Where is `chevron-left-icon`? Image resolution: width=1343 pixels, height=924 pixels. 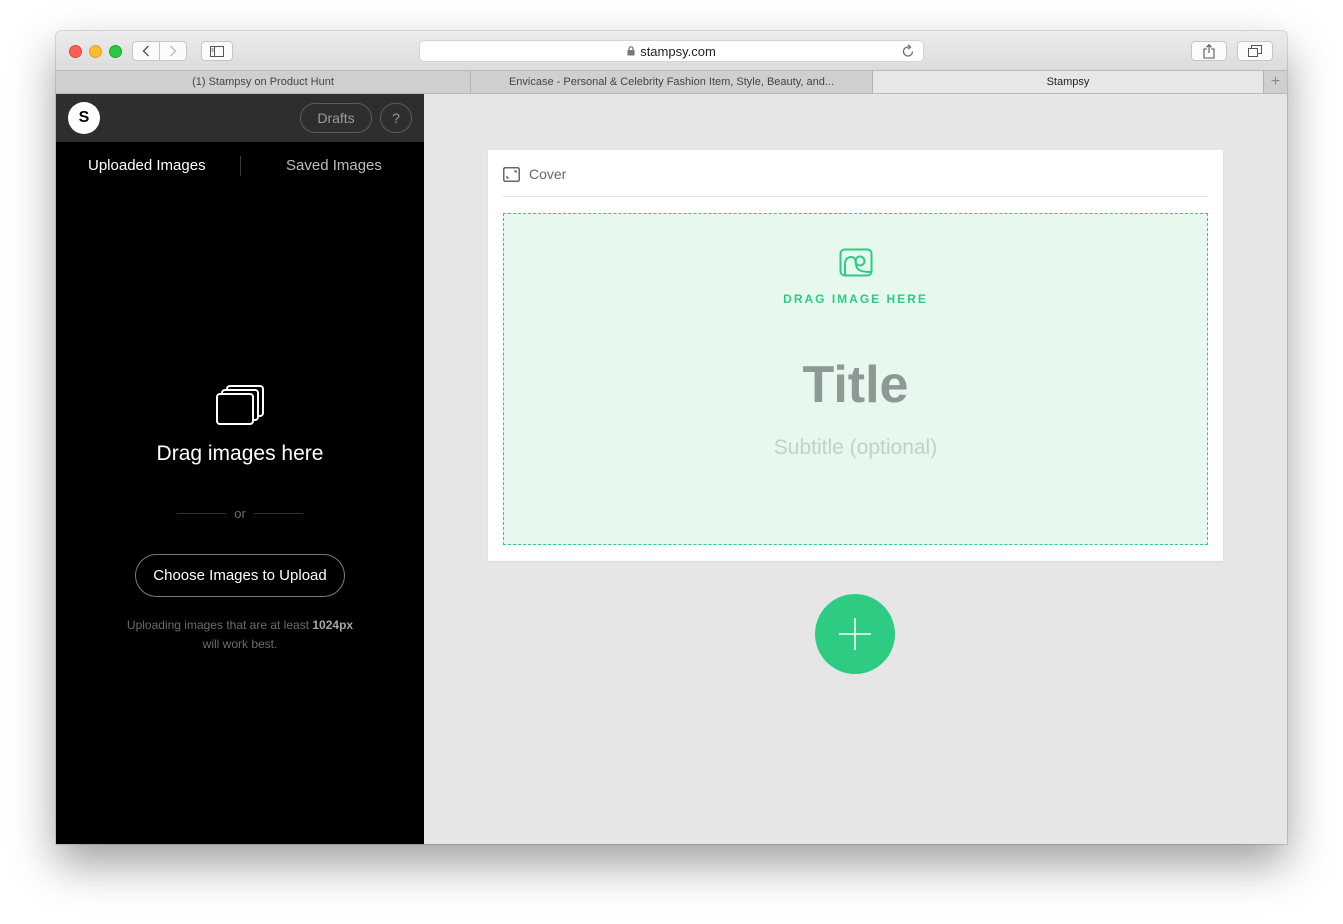
chevron-left-icon is located at coordinates (145, 51).